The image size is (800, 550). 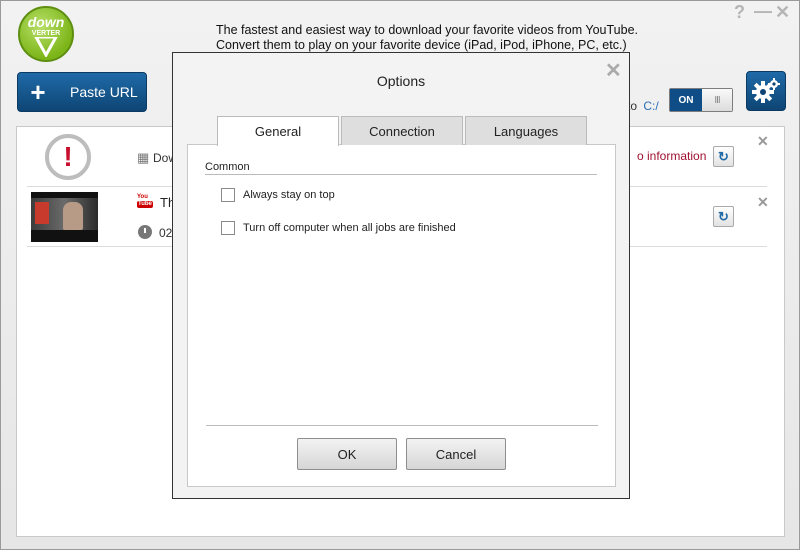 I want to click on downverter-logo: down VERTER, so click(x=46, y=34).